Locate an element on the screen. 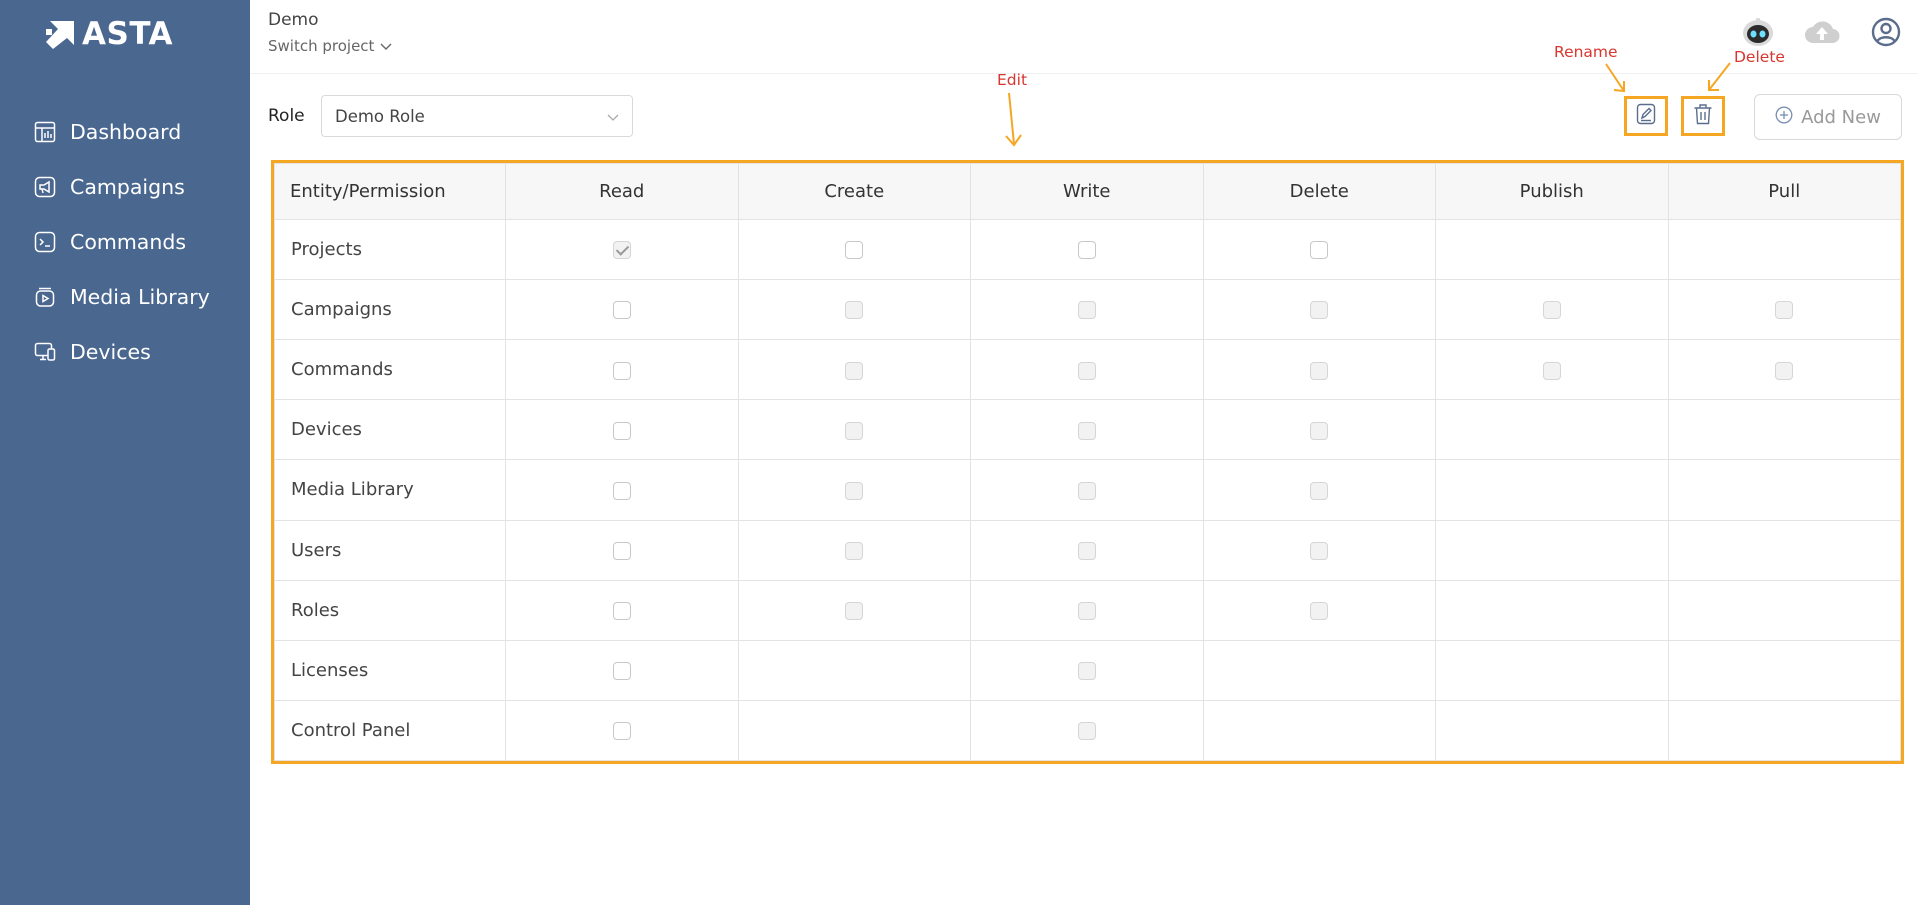 Image resolution: width=1918 pixels, height=905 pixels. table-row: Campaigns is located at coordinates (1087, 310).